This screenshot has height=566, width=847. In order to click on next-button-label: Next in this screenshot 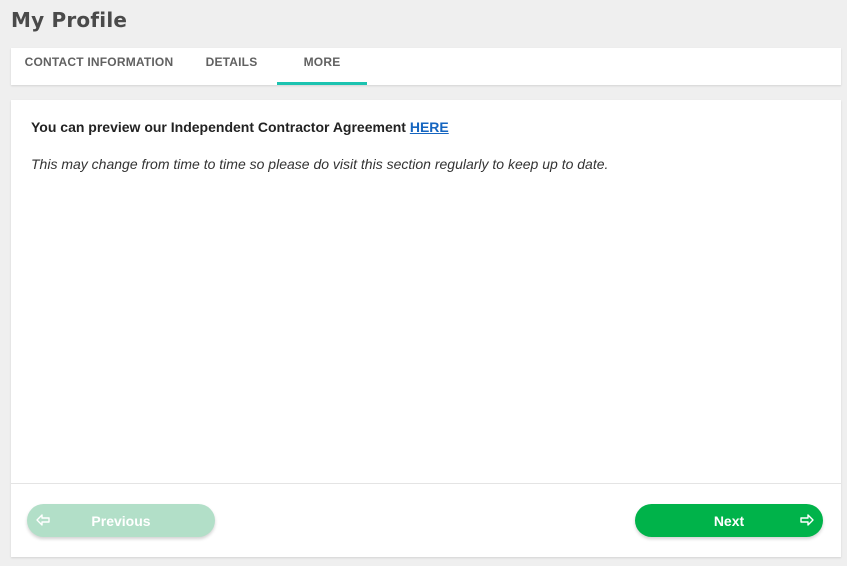, I will do `click(729, 520)`.